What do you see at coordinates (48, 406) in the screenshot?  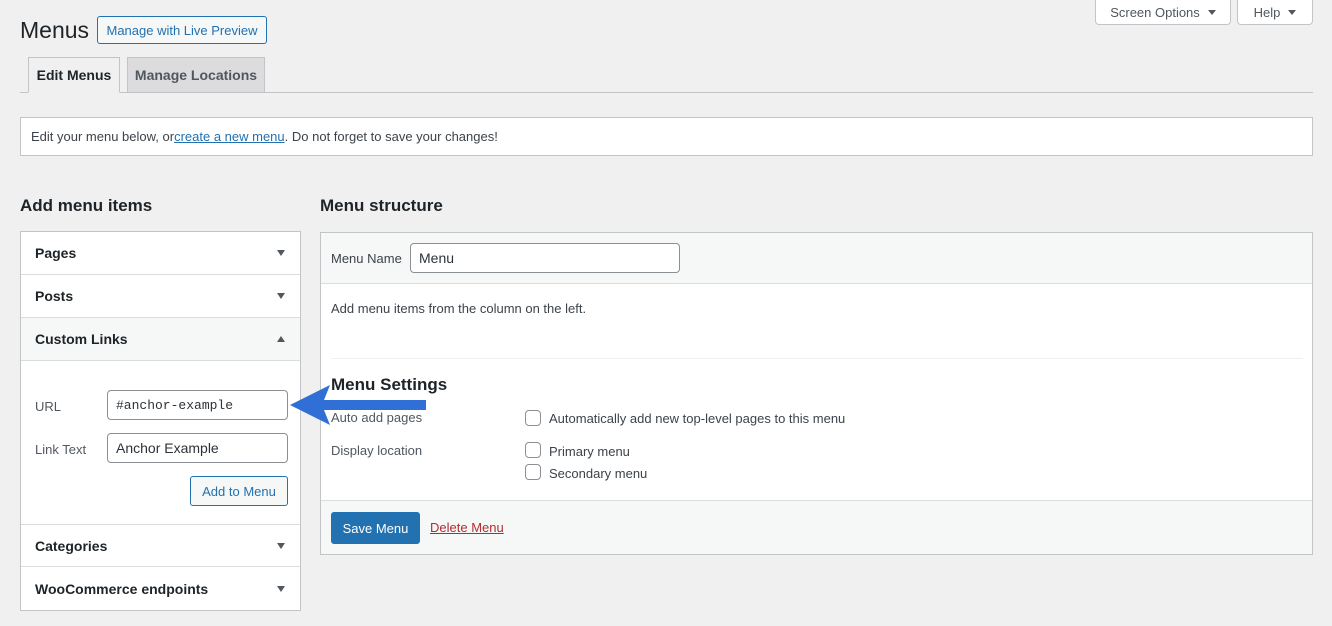 I see `url-label: URL` at bounding box center [48, 406].